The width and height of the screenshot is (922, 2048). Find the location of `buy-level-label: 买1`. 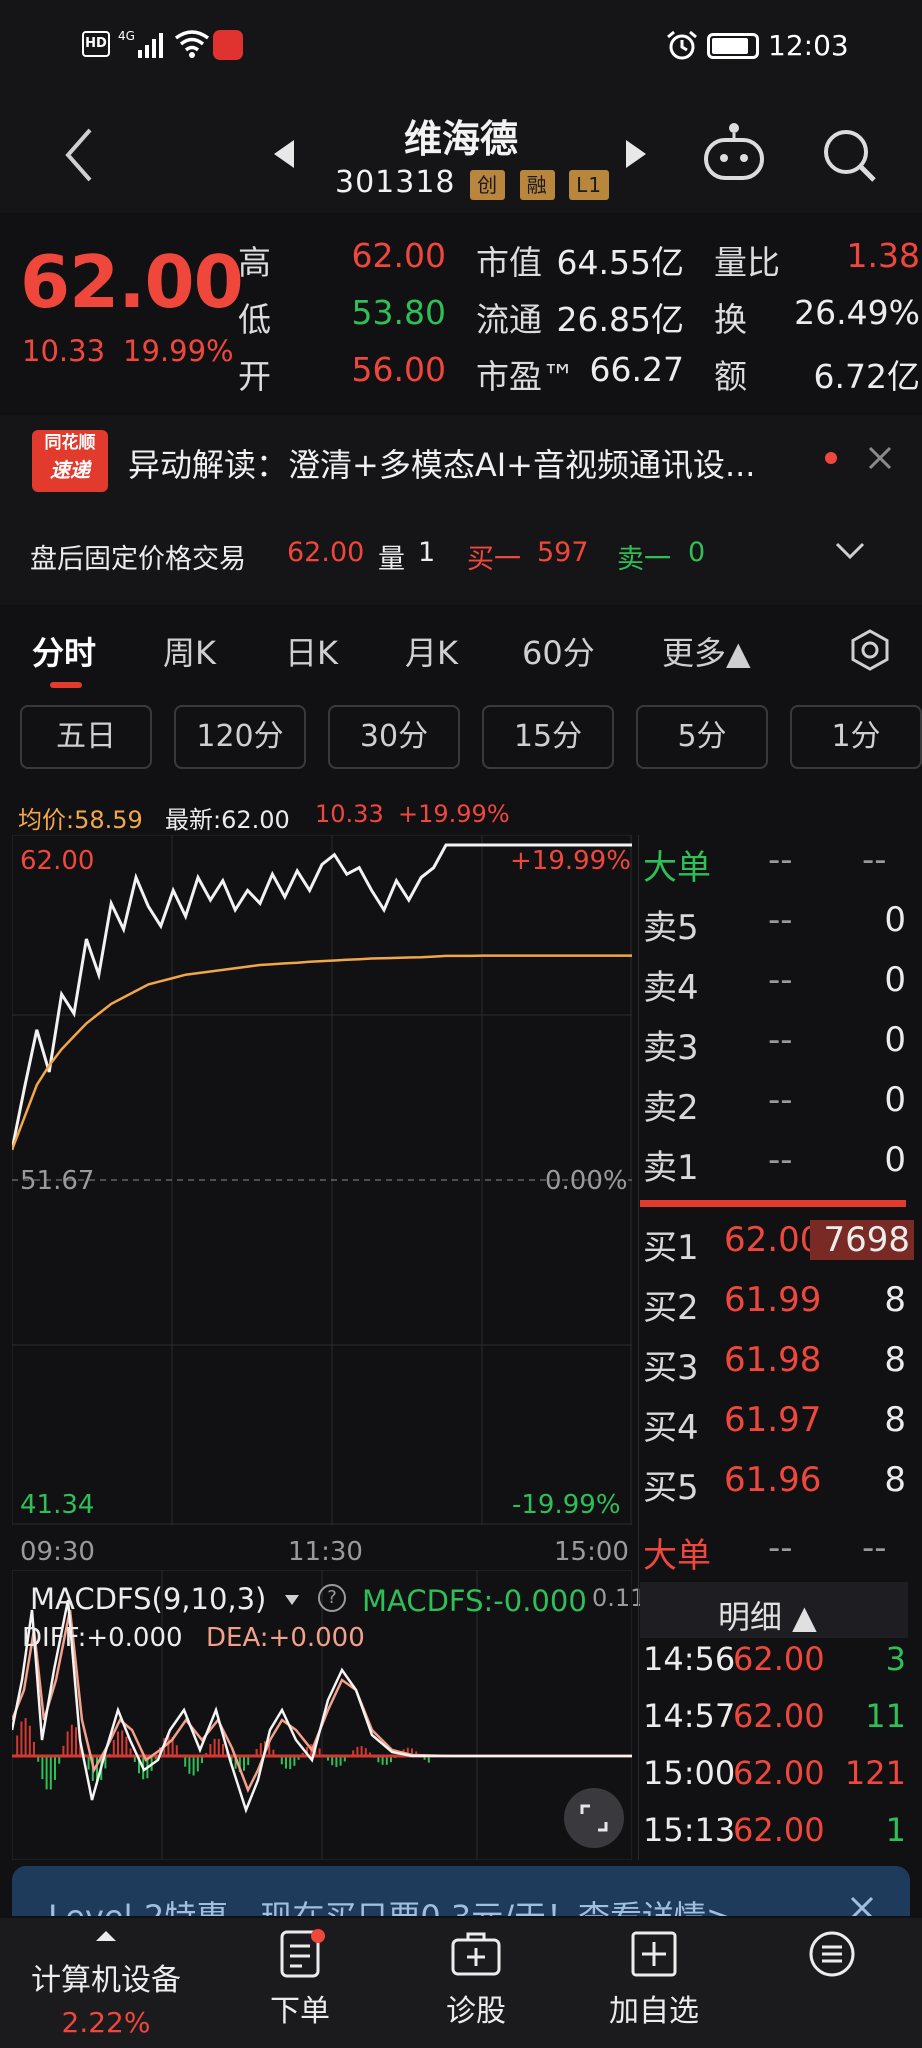

buy-level-label: 买1 is located at coordinates (671, 1248).